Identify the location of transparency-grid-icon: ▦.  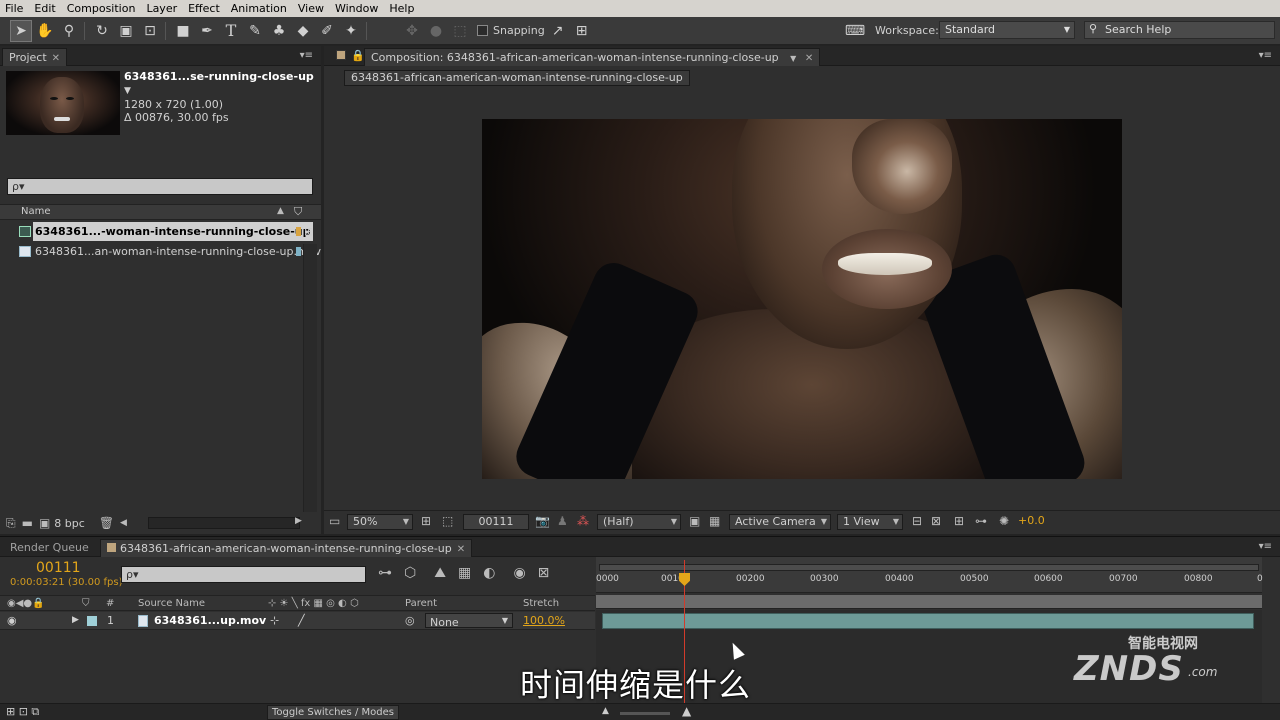
(714, 522).